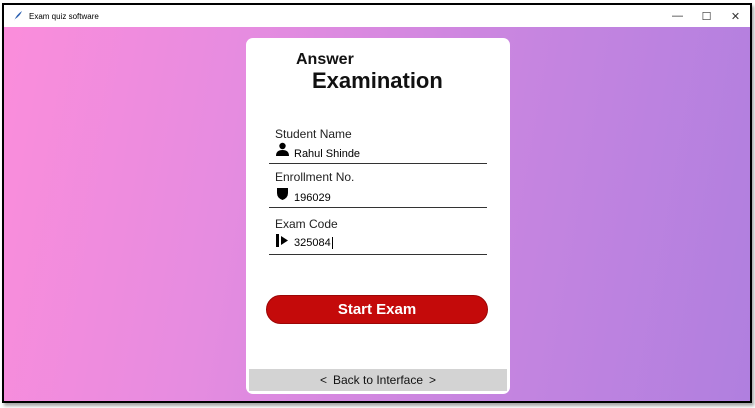 This screenshot has width=755, height=408. What do you see at coordinates (378, 207) in the screenshot?
I see `enrollment-underline` at bounding box center [378, 207].